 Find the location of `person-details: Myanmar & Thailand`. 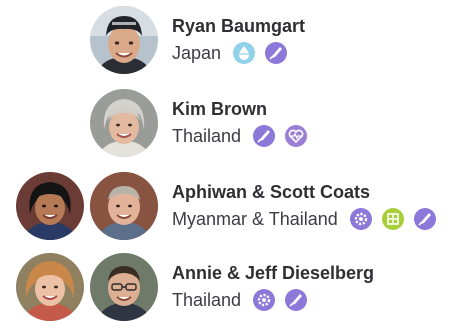

person-details: Myanmar & Thailand is located at coordinates (304, 219).